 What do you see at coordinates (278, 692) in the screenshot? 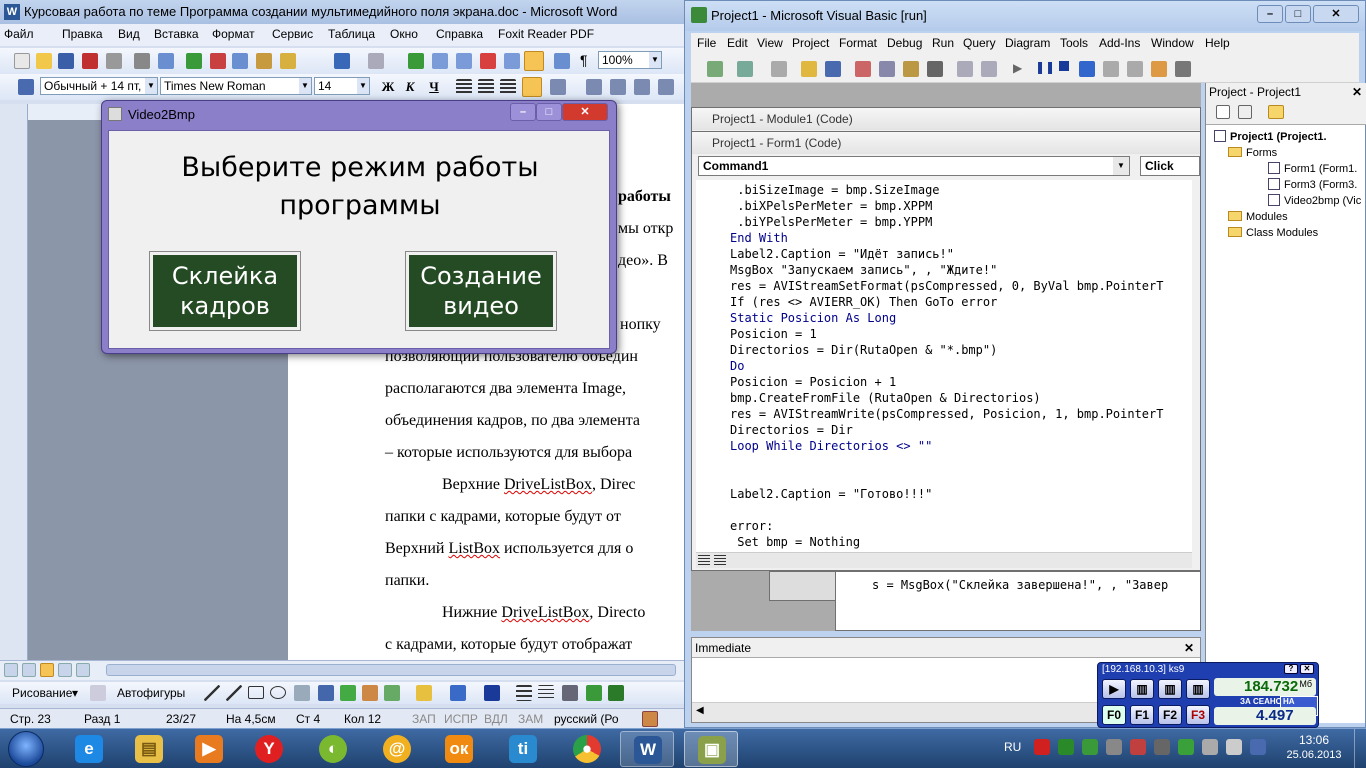
I see `oval-icon` at bounding box center [278, 692].